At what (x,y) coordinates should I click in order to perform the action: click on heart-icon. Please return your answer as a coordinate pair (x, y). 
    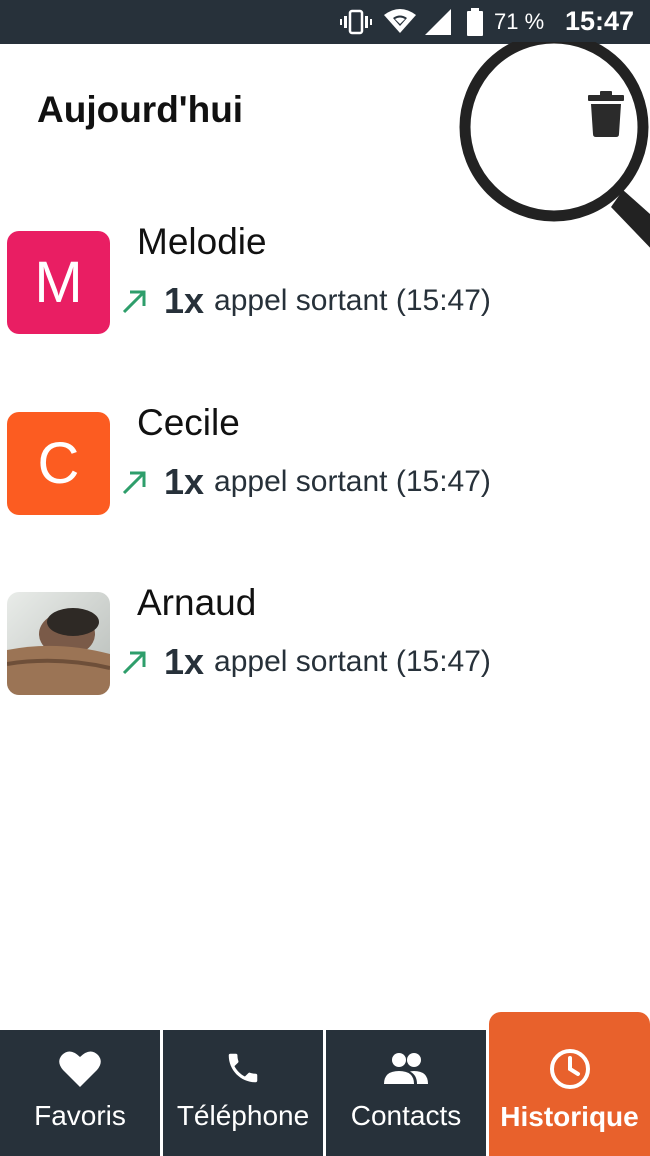
    Looking at the image, I should click on (80, 1068).